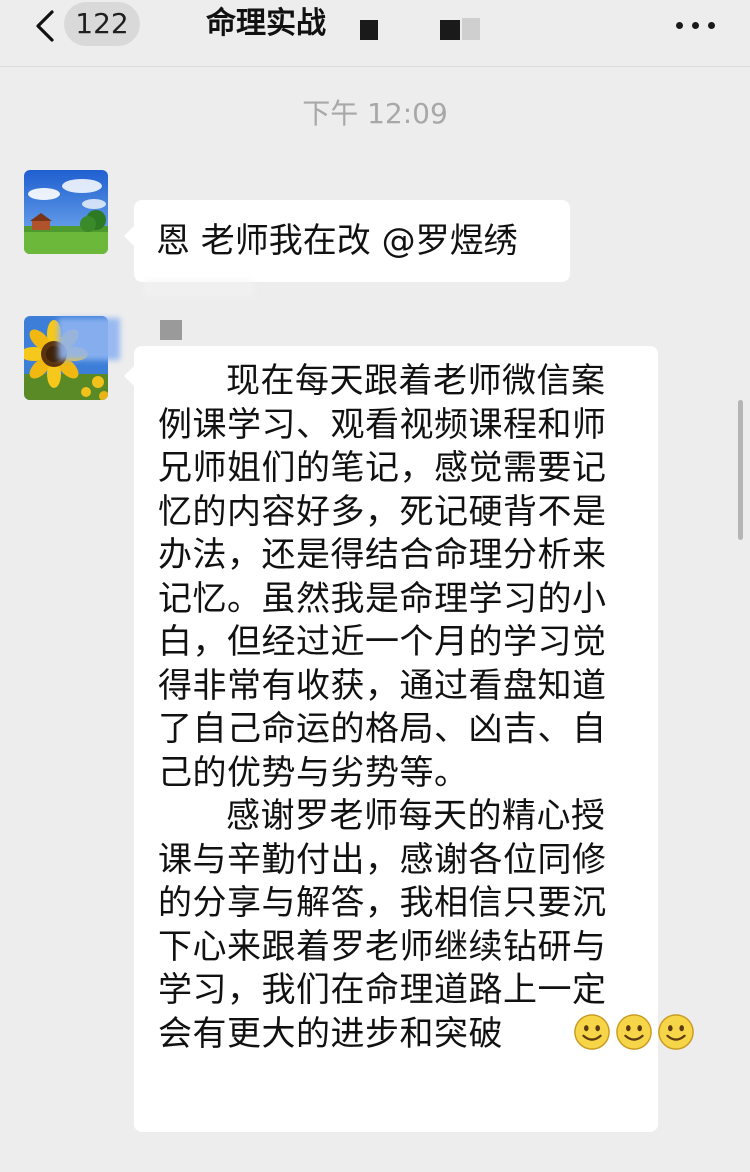 This screenshot has width=750, height=1172. What do you see at coordinates (347, 241) in the screenshot?
I see `message-bubble: 恩 老师我在改 @罗煜绣` at bounding box center [347, 241].